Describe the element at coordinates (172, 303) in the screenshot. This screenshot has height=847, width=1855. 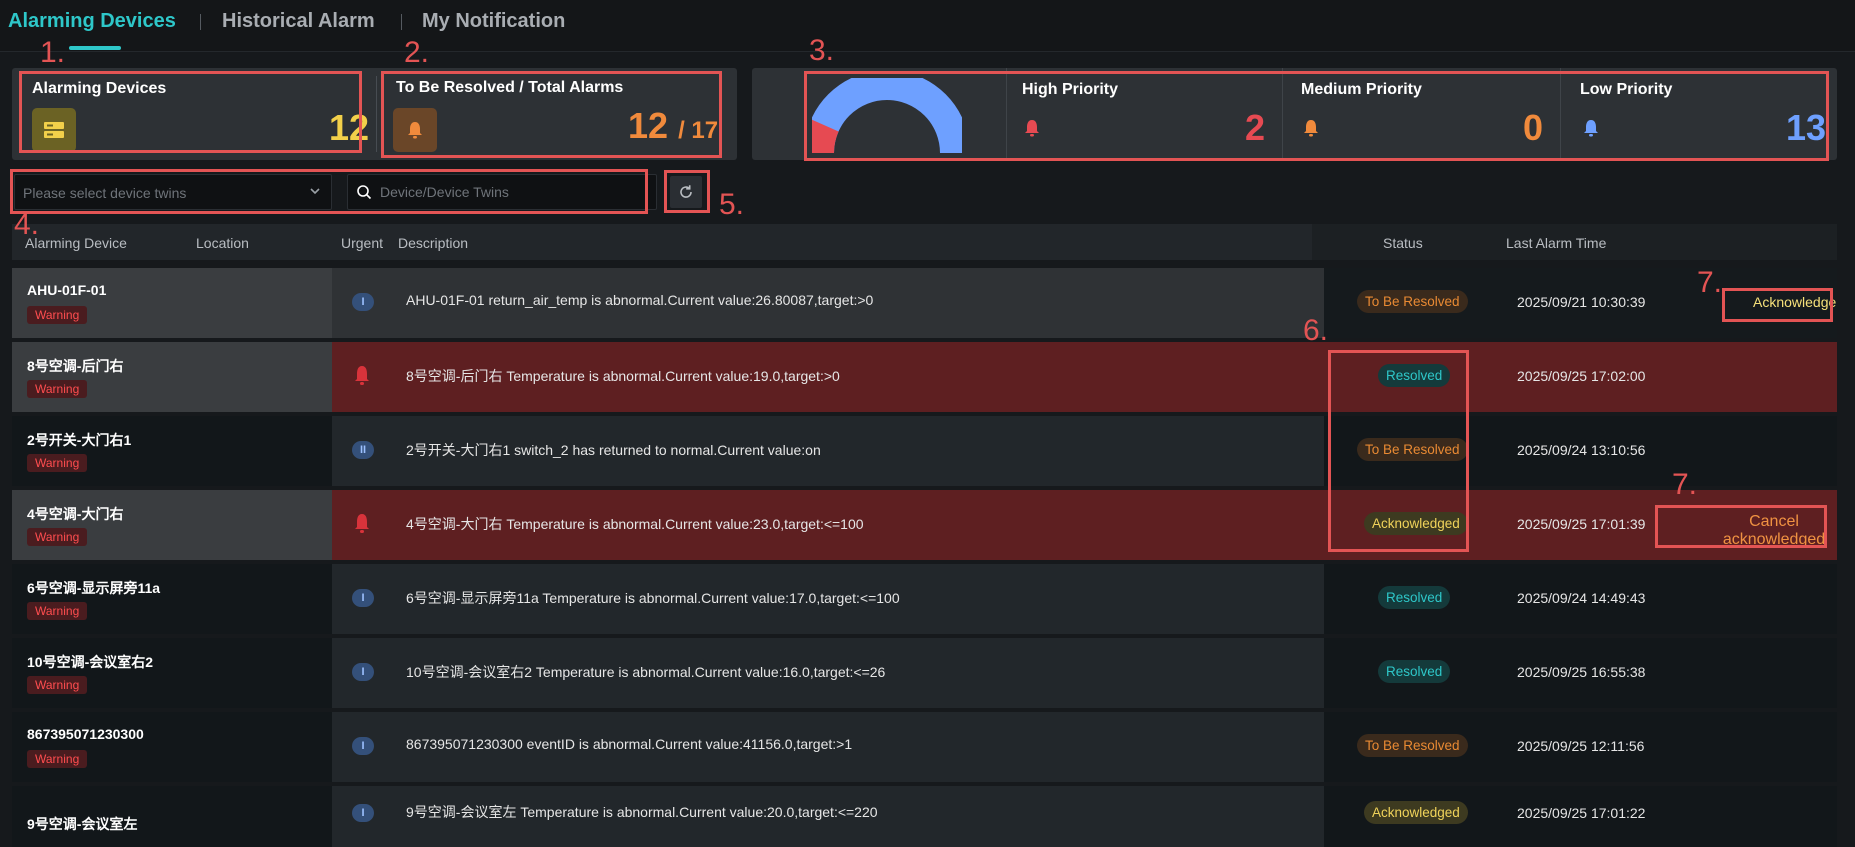
I see `device-cell: AHU-01F-01 Warning` at that location.